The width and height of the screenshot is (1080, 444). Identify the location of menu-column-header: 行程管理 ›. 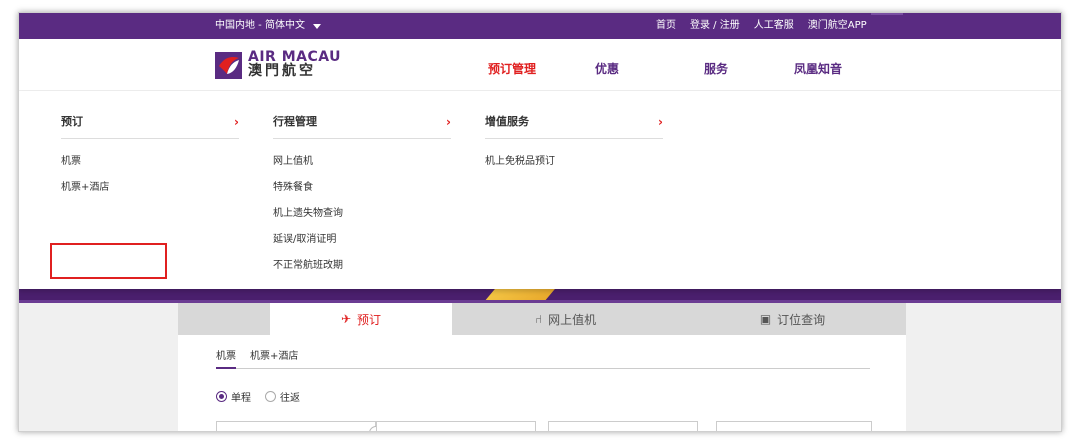
(362, 125).